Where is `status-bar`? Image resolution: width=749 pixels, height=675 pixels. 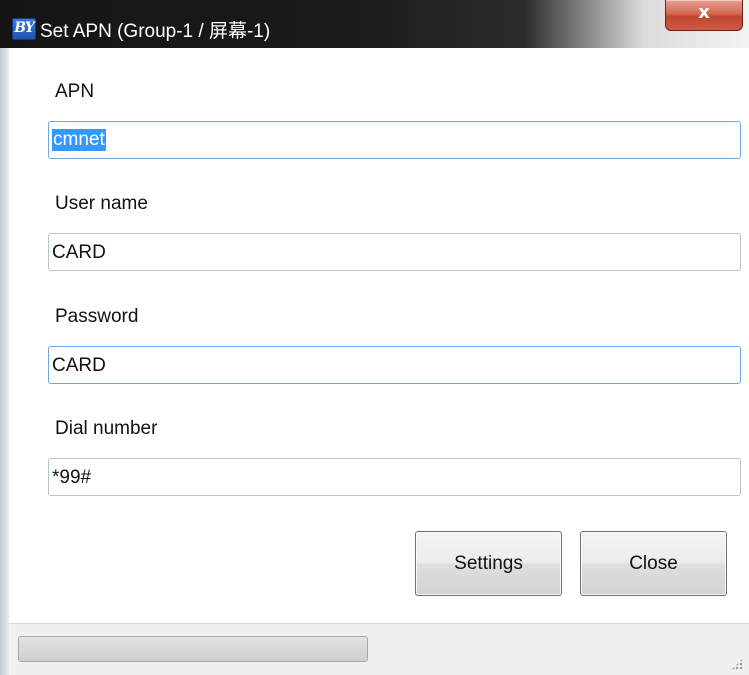 status-bar is located at coordinates (379, 649).